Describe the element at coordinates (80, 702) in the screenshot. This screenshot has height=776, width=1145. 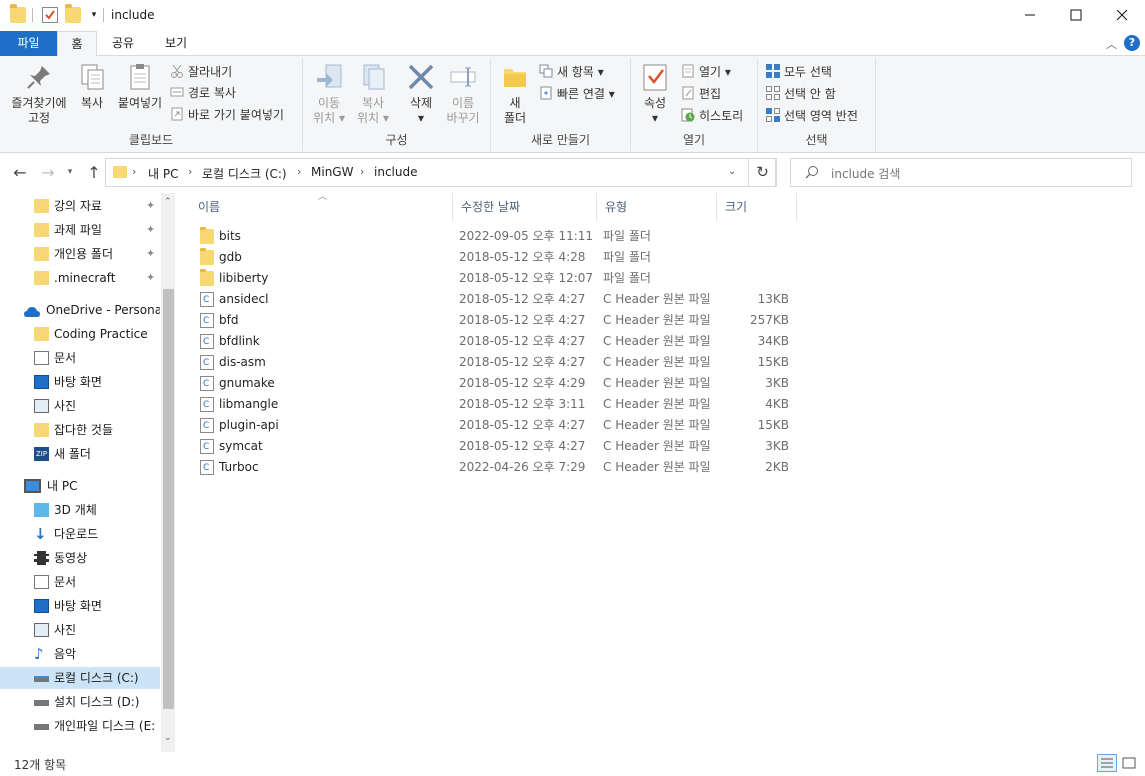
I see `nav-item-pc-8: 설치 디스크 (D:)` at that location.